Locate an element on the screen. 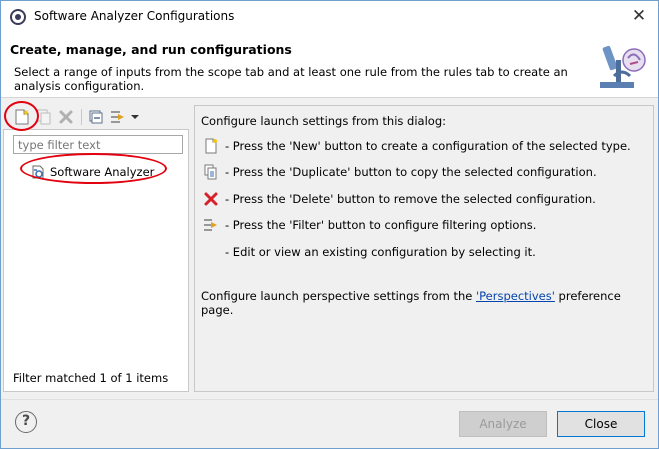 The image size is (659, 449). filter-input is located at coordinates (98, 144).